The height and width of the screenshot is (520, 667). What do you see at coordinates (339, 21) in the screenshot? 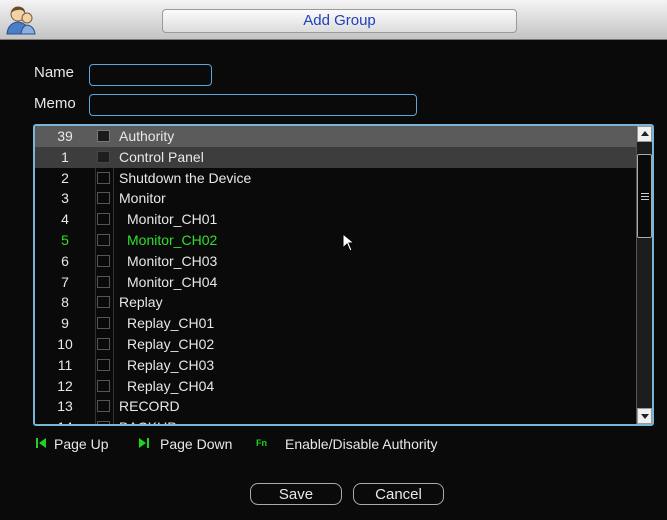
I see `window-title: Add Group` at bounding box center [339, 21].